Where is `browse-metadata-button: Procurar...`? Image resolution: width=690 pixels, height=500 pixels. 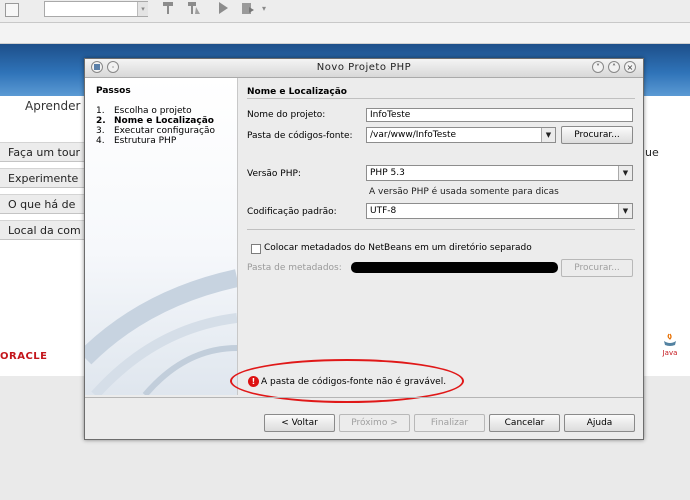
browse-metadata-button: Procurar... is located at coordinates (597, 268).